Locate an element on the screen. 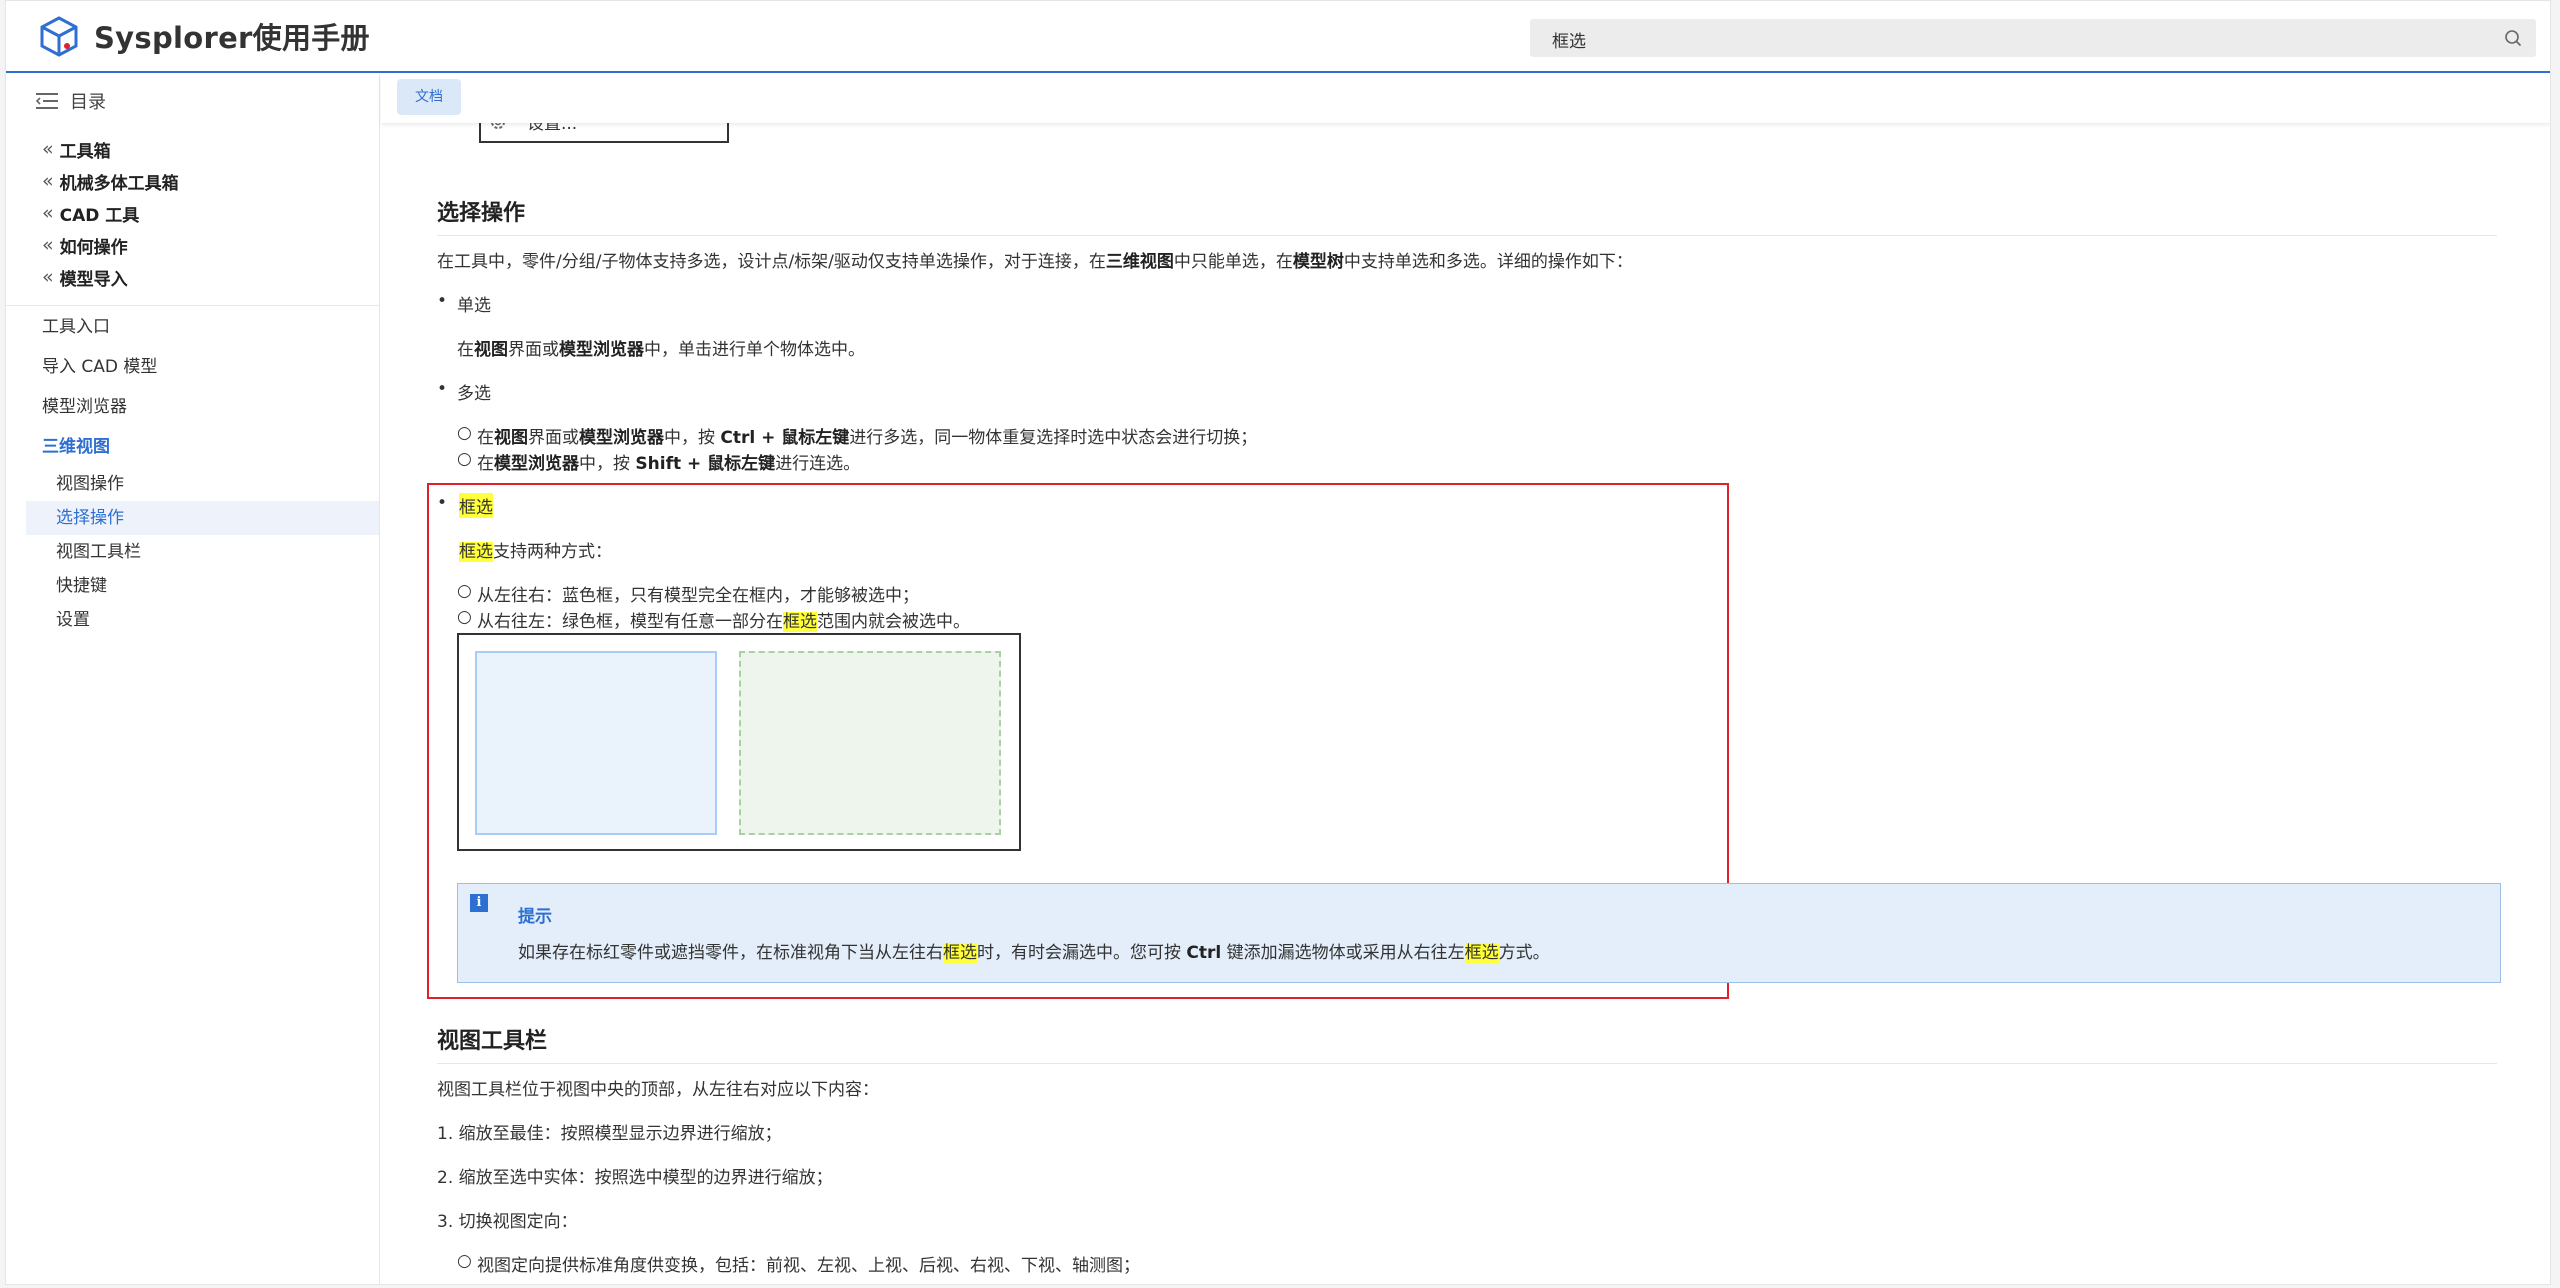 The image size is (2560, 1288). tab-document: 文档 is located at coordinates (429, 97).